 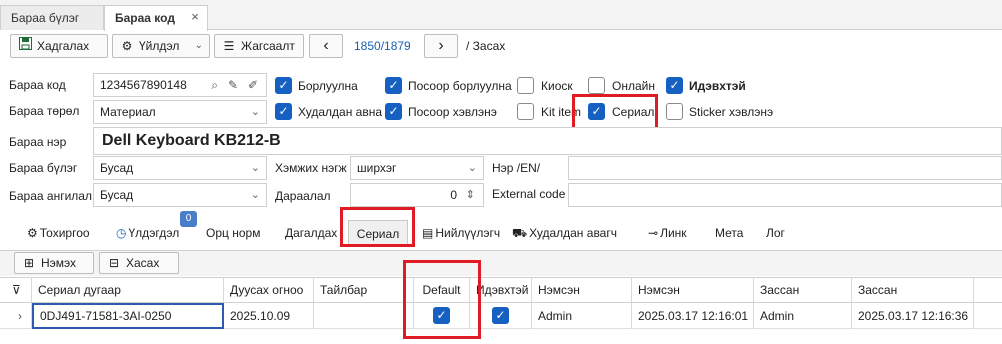 I want to click on column-header-note: Тайлбар, so click(x=364, y=290).